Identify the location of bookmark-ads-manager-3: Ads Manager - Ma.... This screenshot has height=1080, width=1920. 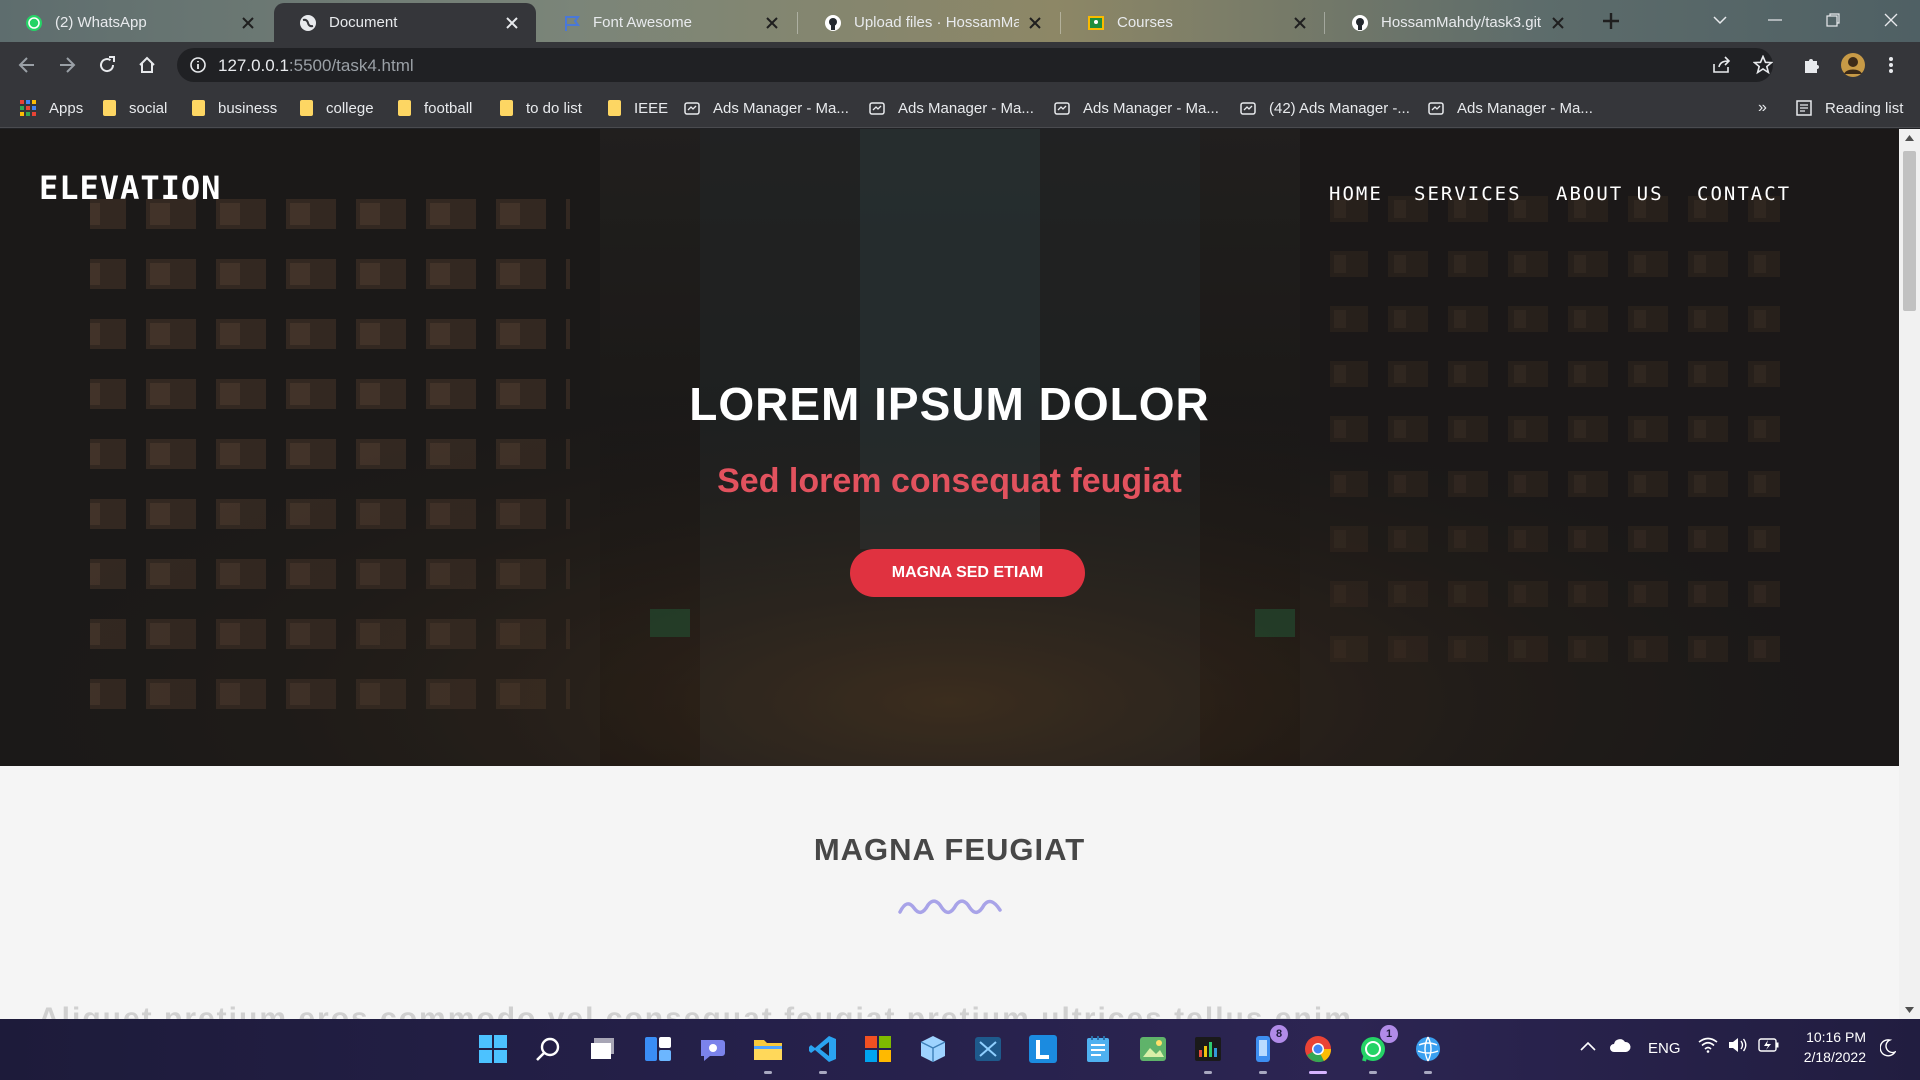
(1136, 108).